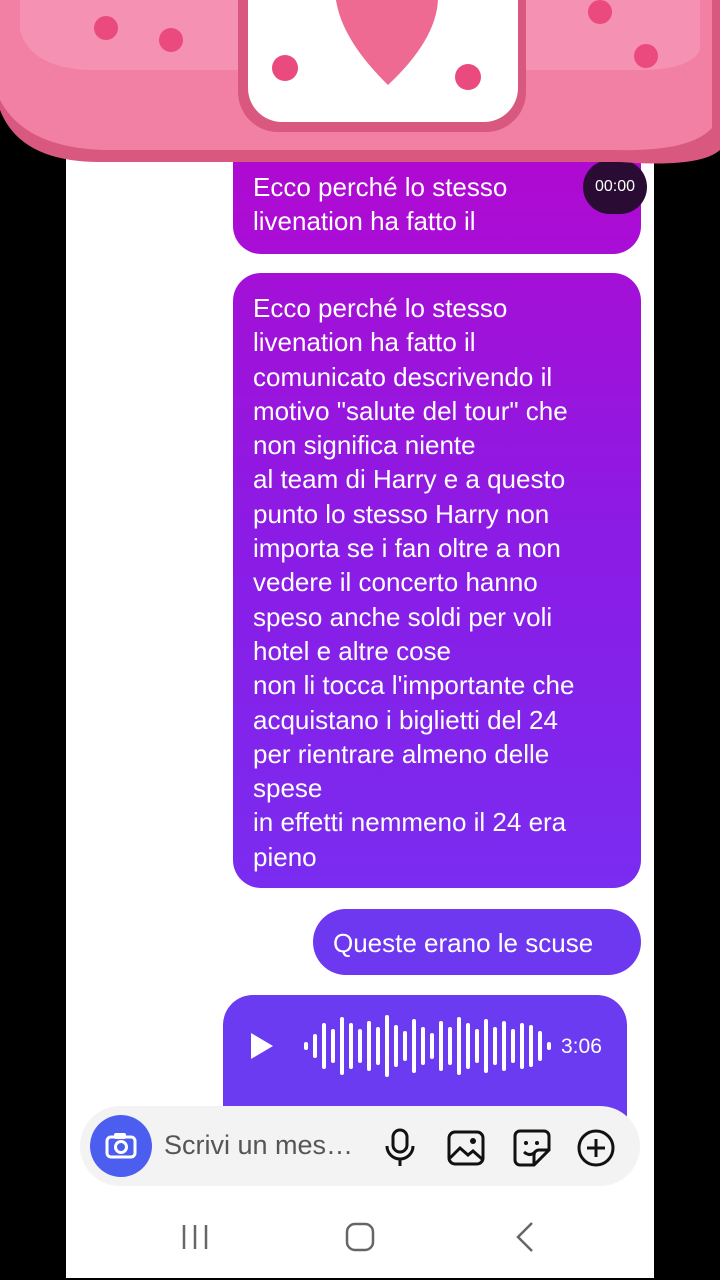 The image size is (720, 1280). What do you see at coordinates (532, 1148) in the screenshot?
I see `sticker-icon` at bounding box center [532, 1148].